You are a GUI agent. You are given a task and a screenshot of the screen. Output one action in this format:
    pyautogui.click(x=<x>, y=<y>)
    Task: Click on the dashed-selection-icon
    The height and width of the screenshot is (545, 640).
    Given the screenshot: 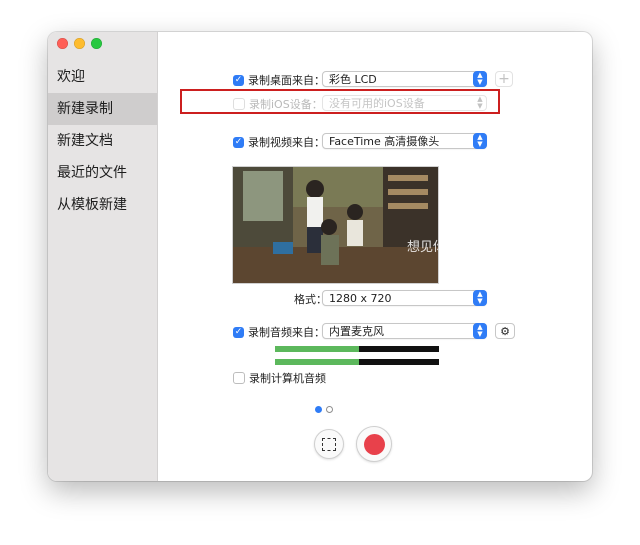 What is the action you would take?
    pyautogui.click(x=329, y=444)
    